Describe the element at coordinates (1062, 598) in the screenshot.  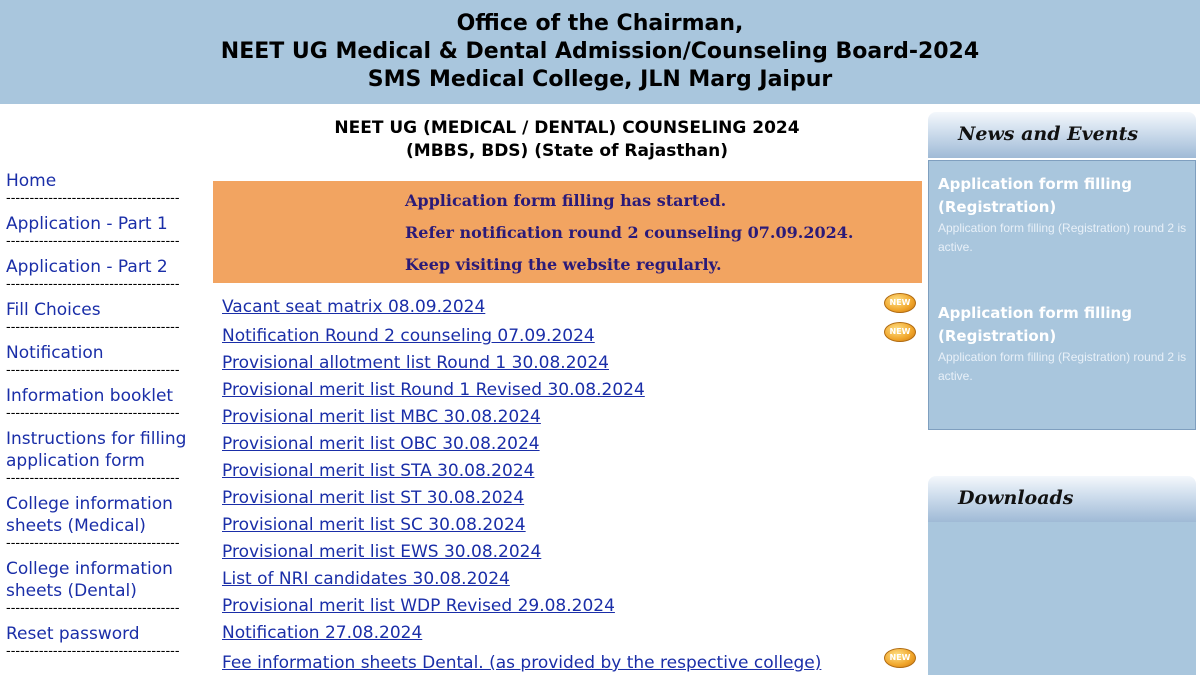
I see `downloads-panel` at that location.